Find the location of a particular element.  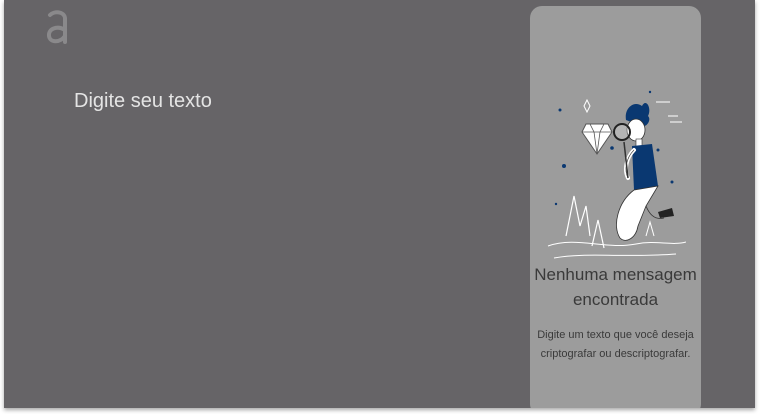

search-person-magnifier-illustration is located at coordinates (616, 174).